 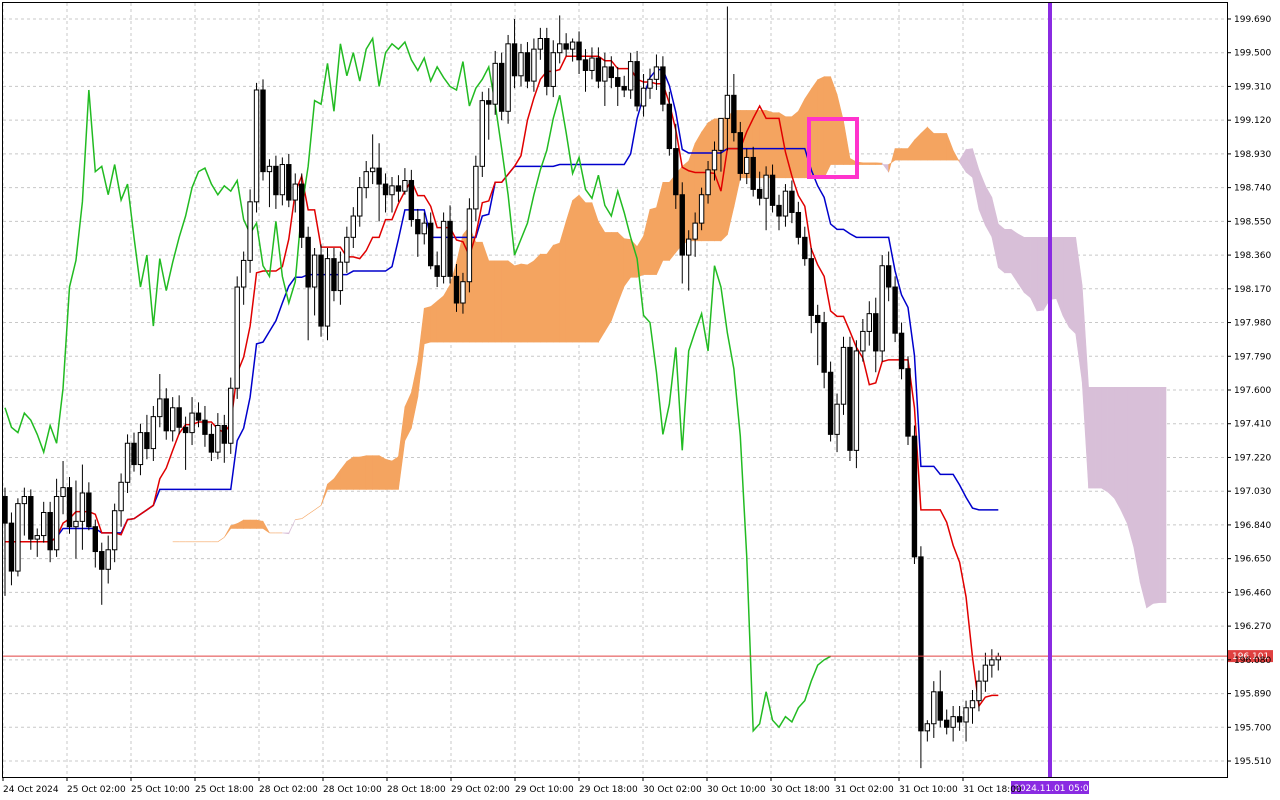 What do you see at coordinates (1252, 695) in the screenshot?
I see `y-tick-label: 195.890` at bounding box center [1252, 695].